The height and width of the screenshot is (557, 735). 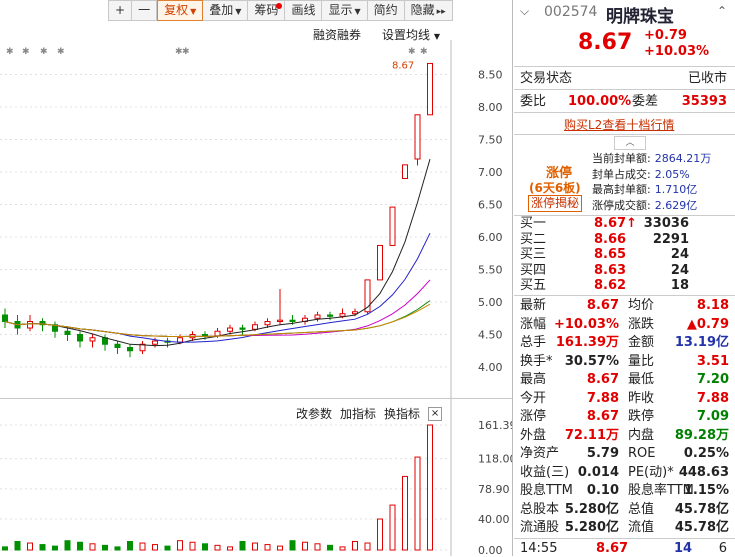 I want to click on stock-code: 002574, so click(x=571, y=12).